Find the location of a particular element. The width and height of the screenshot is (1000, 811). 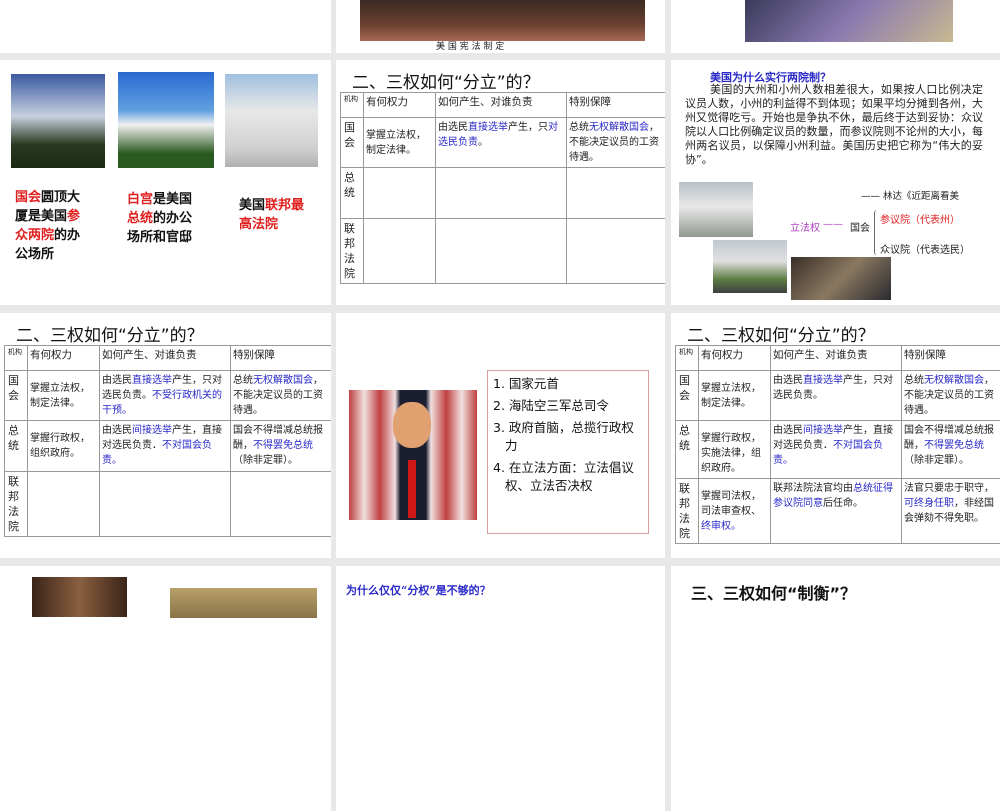

text-run: 无权解散国会 is located at coordinates (283, 380).